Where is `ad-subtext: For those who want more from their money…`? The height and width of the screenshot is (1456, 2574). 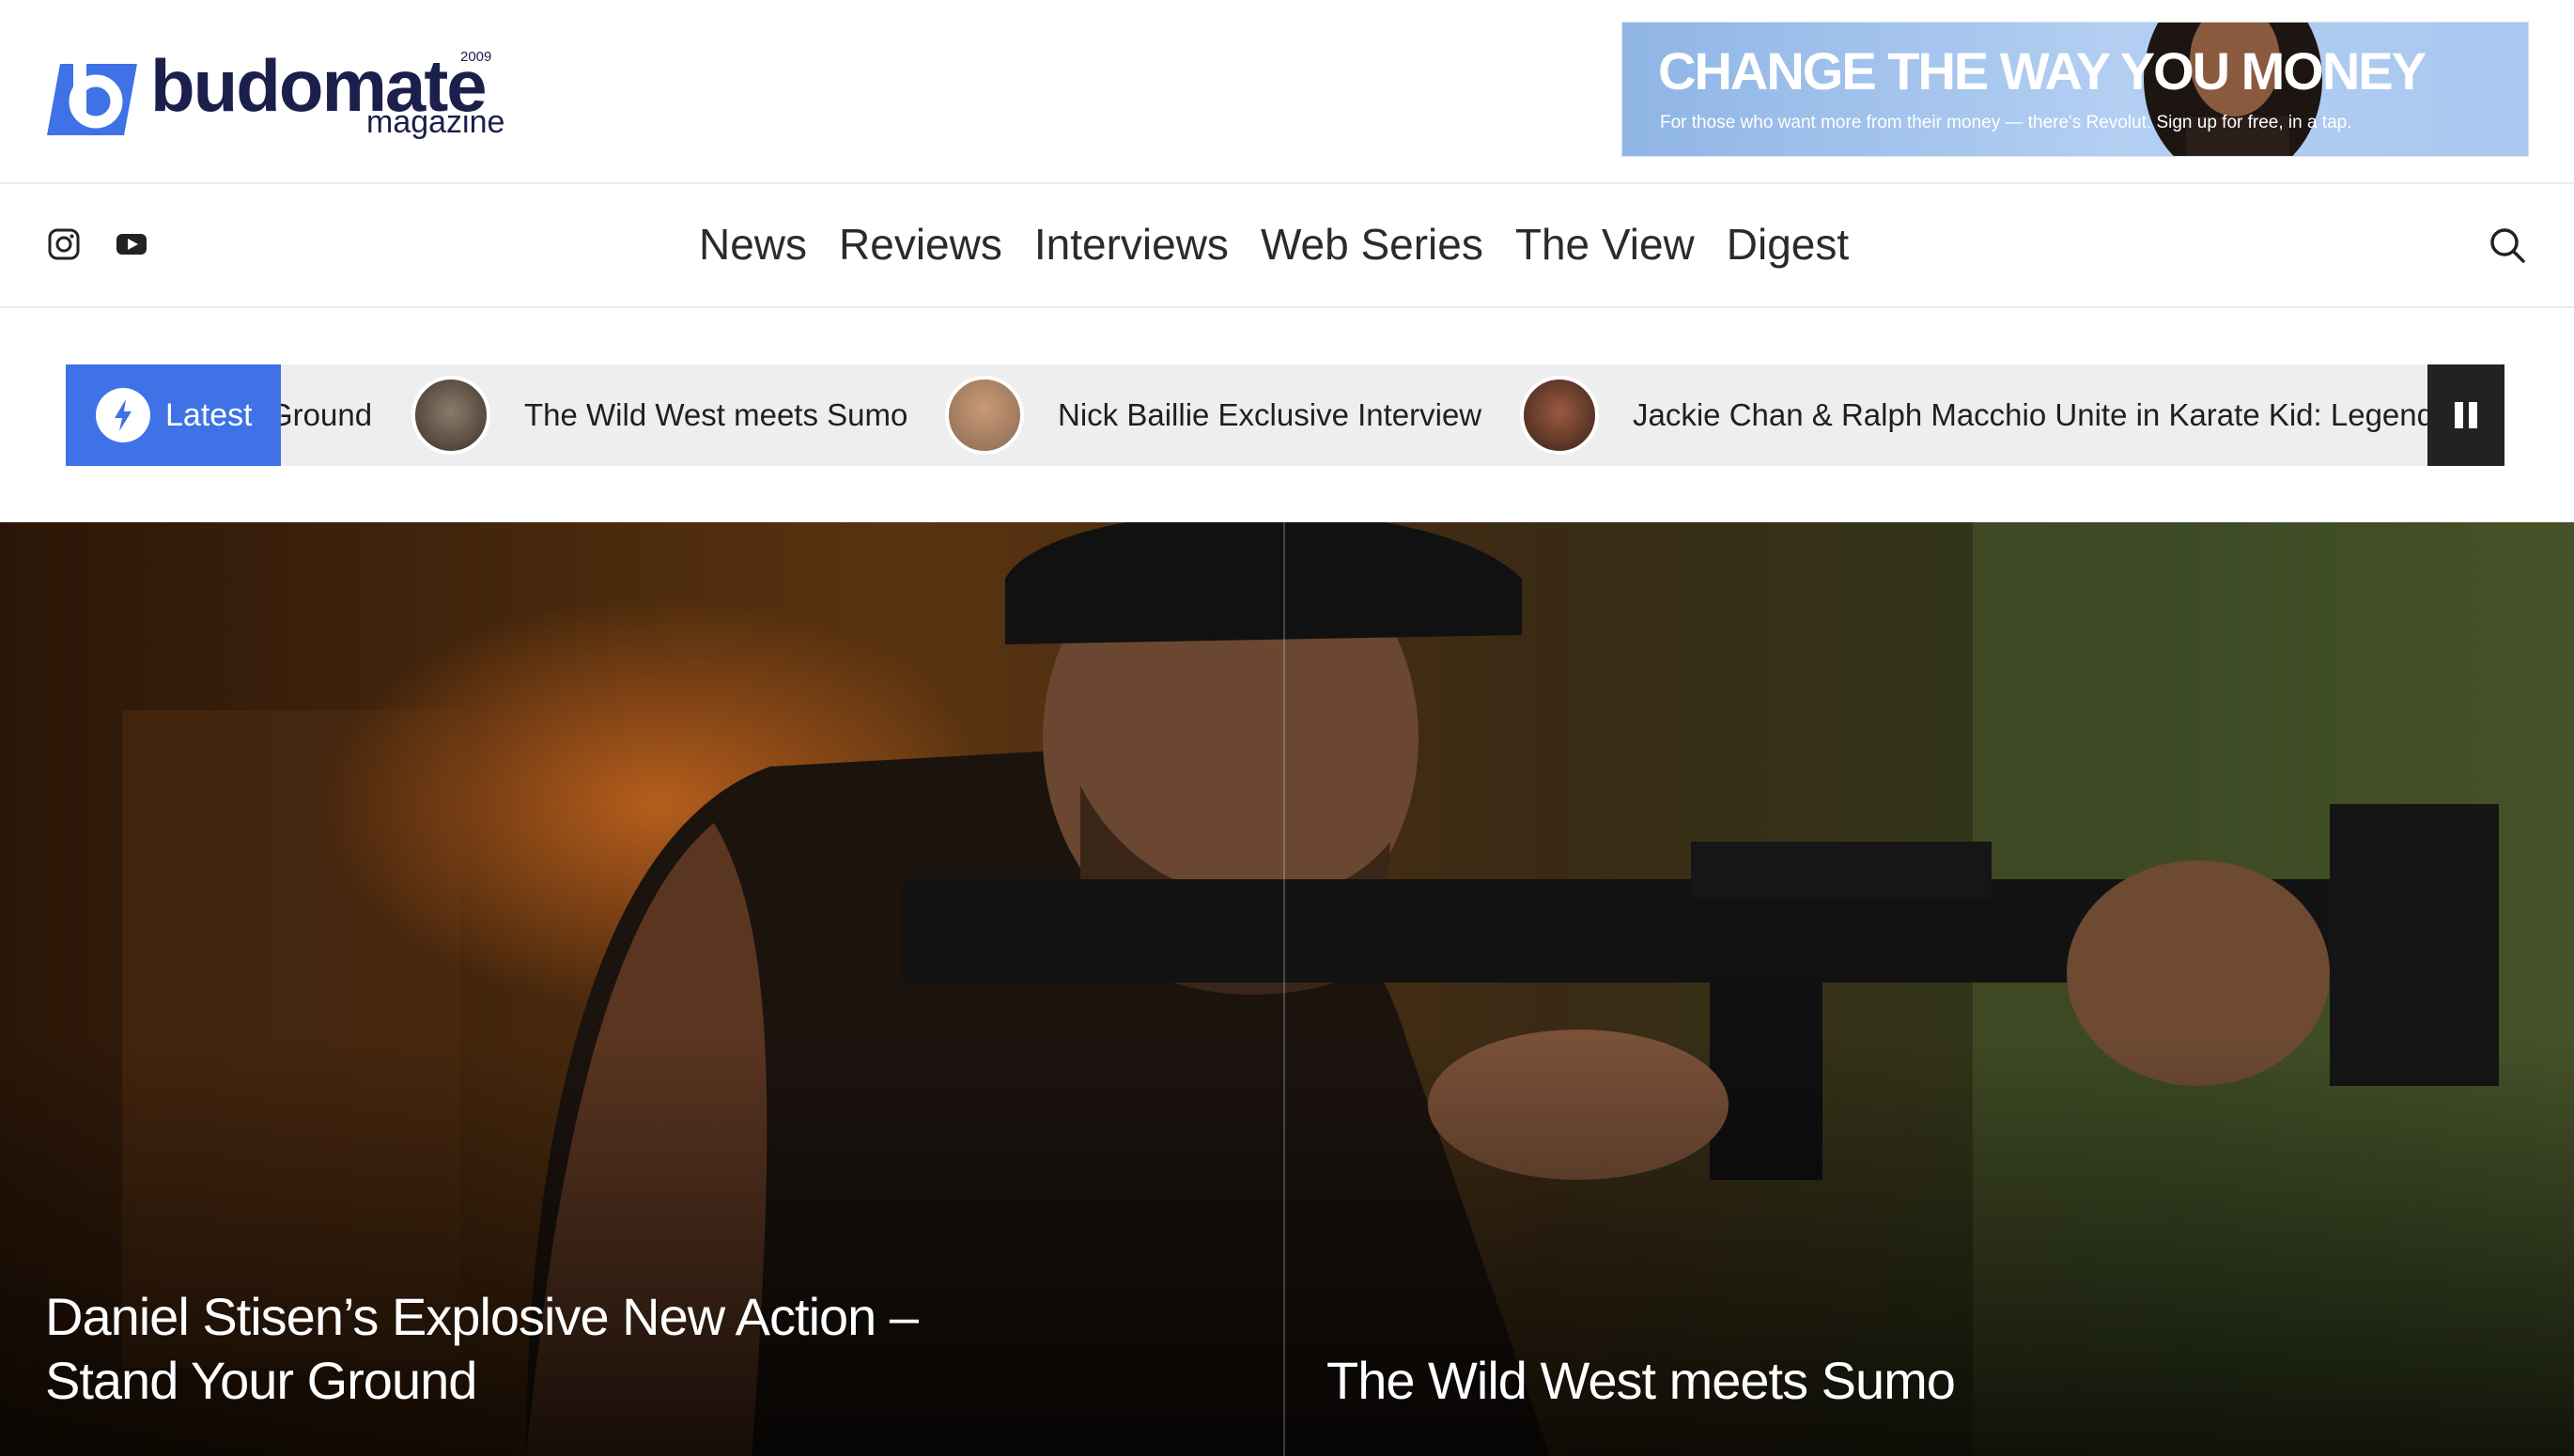
ad-subtext: For those who want more from their money… is located at coordinates (2006, 122).